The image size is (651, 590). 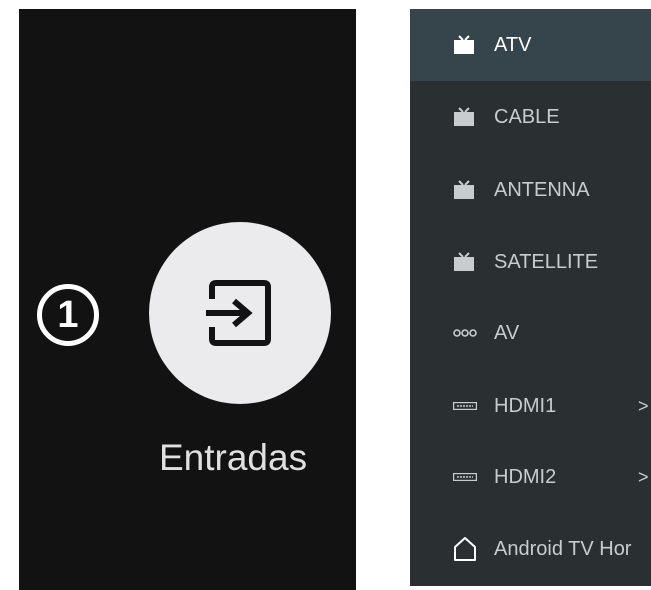 I want to click on menu-item-label: CABLE, so click(x=527, y=116).